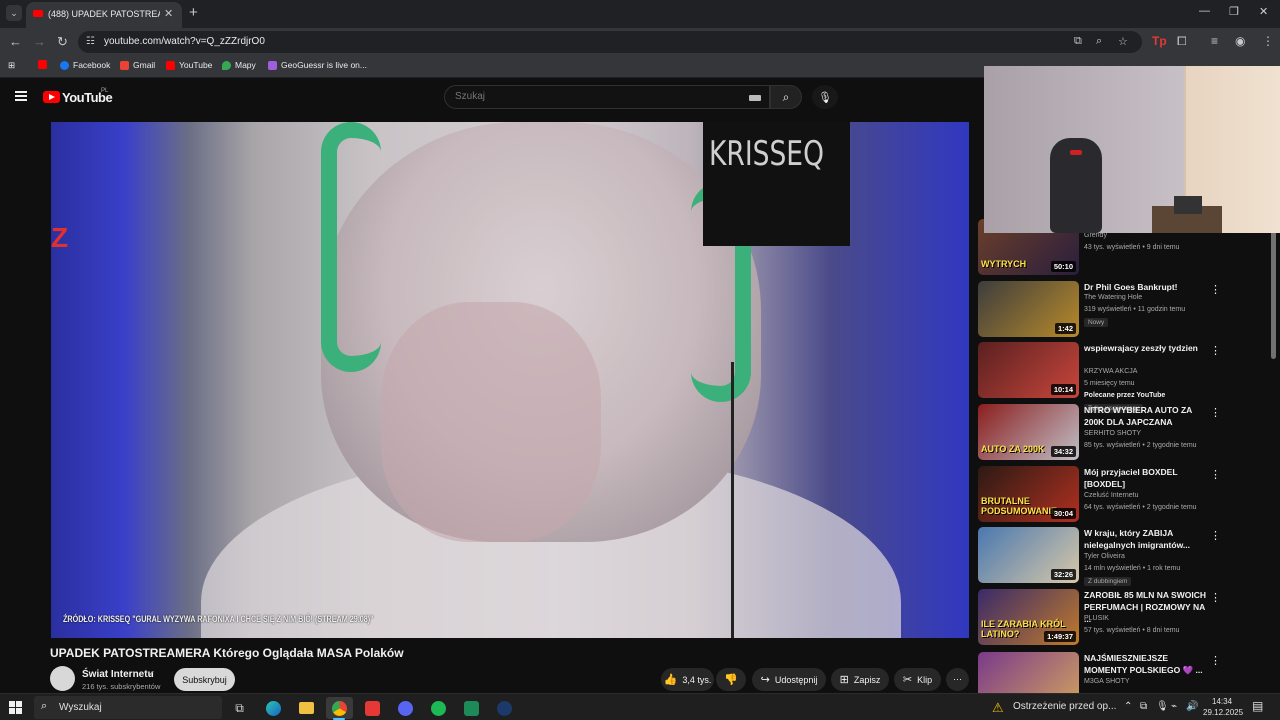 The width and height of the screenshot is (1280, 720). What do you see at coordinates (15, 41) in the screenshot?
I see `back-arrow-icon: ←` at bounding box center [15, 41].